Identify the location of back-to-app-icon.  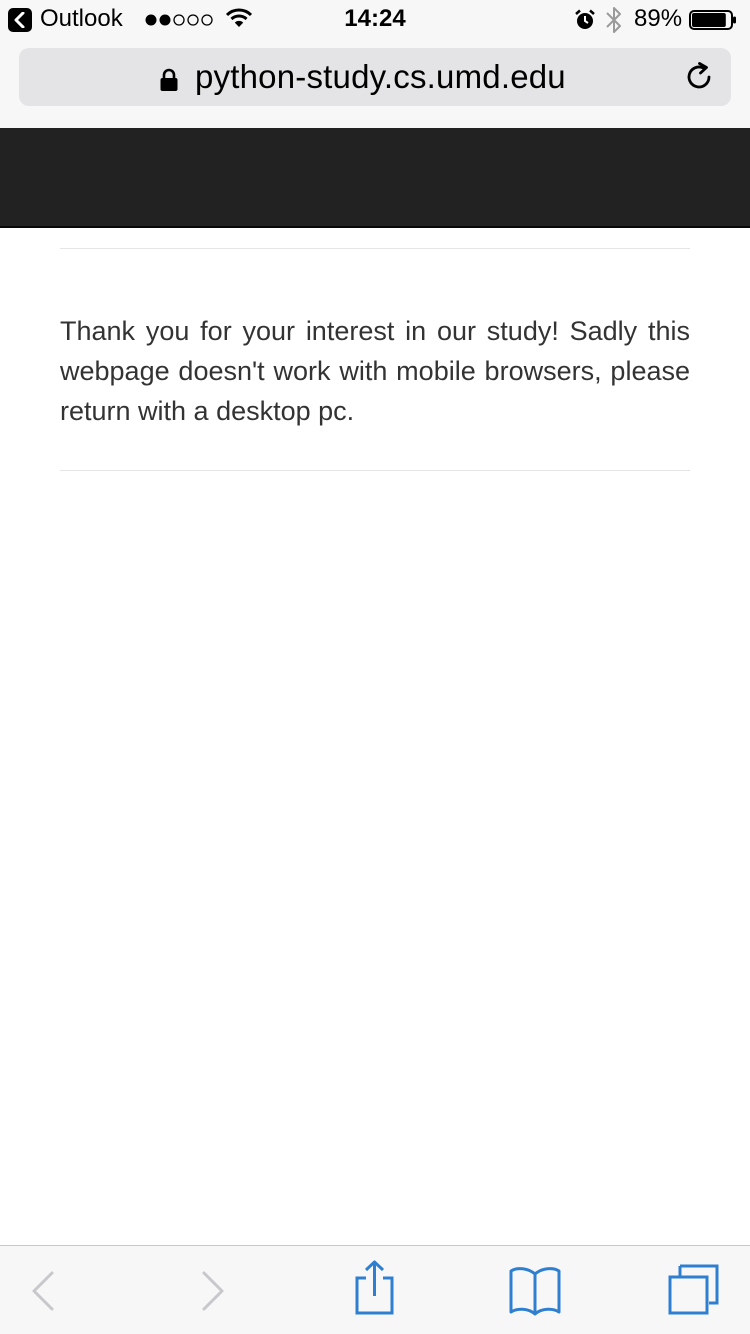
(20, 20).